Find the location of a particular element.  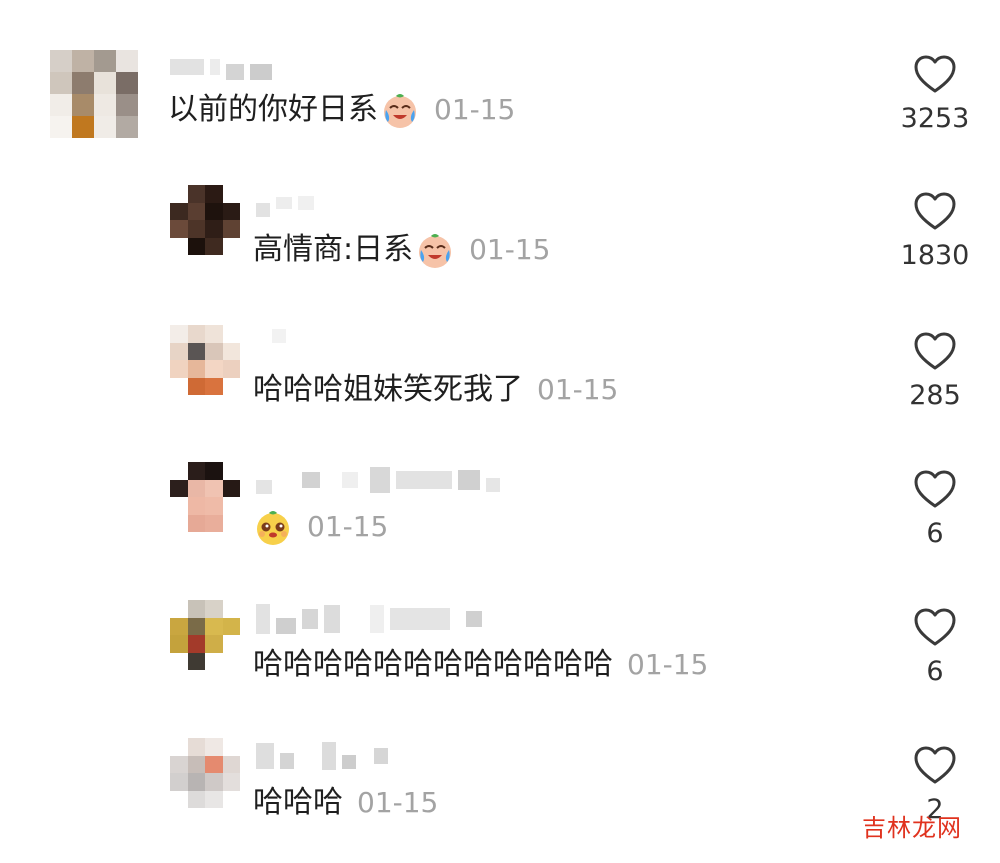

like-button: 285 is located at coordinates (935, 372).